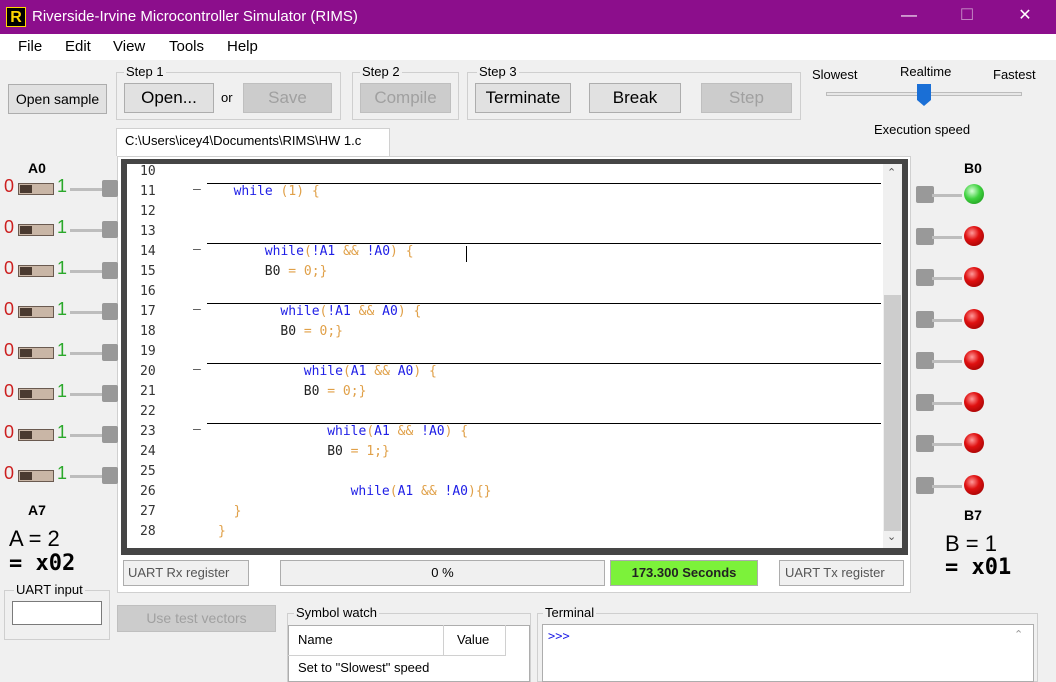 This screenshot has height=682, width=1056. Describe the element at coordinates (954, 236) in the screenshot. I see `output-led-b1` at that location.